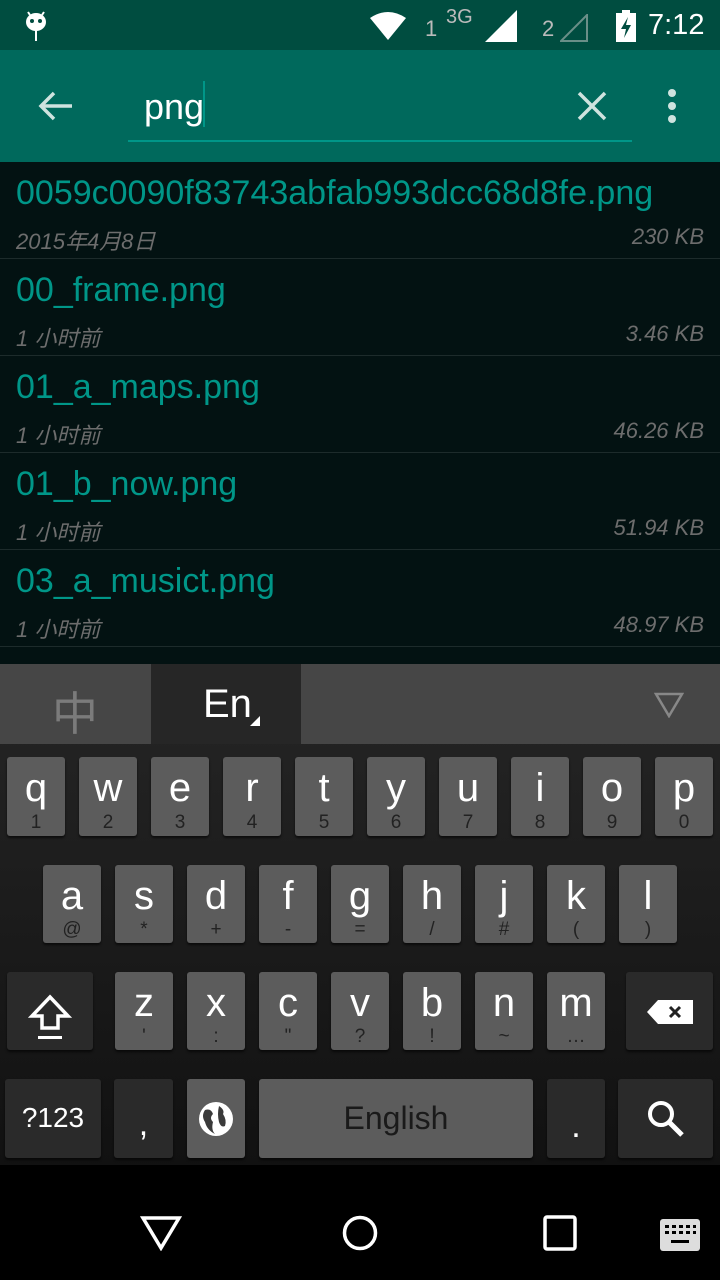  What do you see at coordinates (540, 822) in the screenshot?
I see `key-secondary-label: 8` at bounding box center [540, 822].